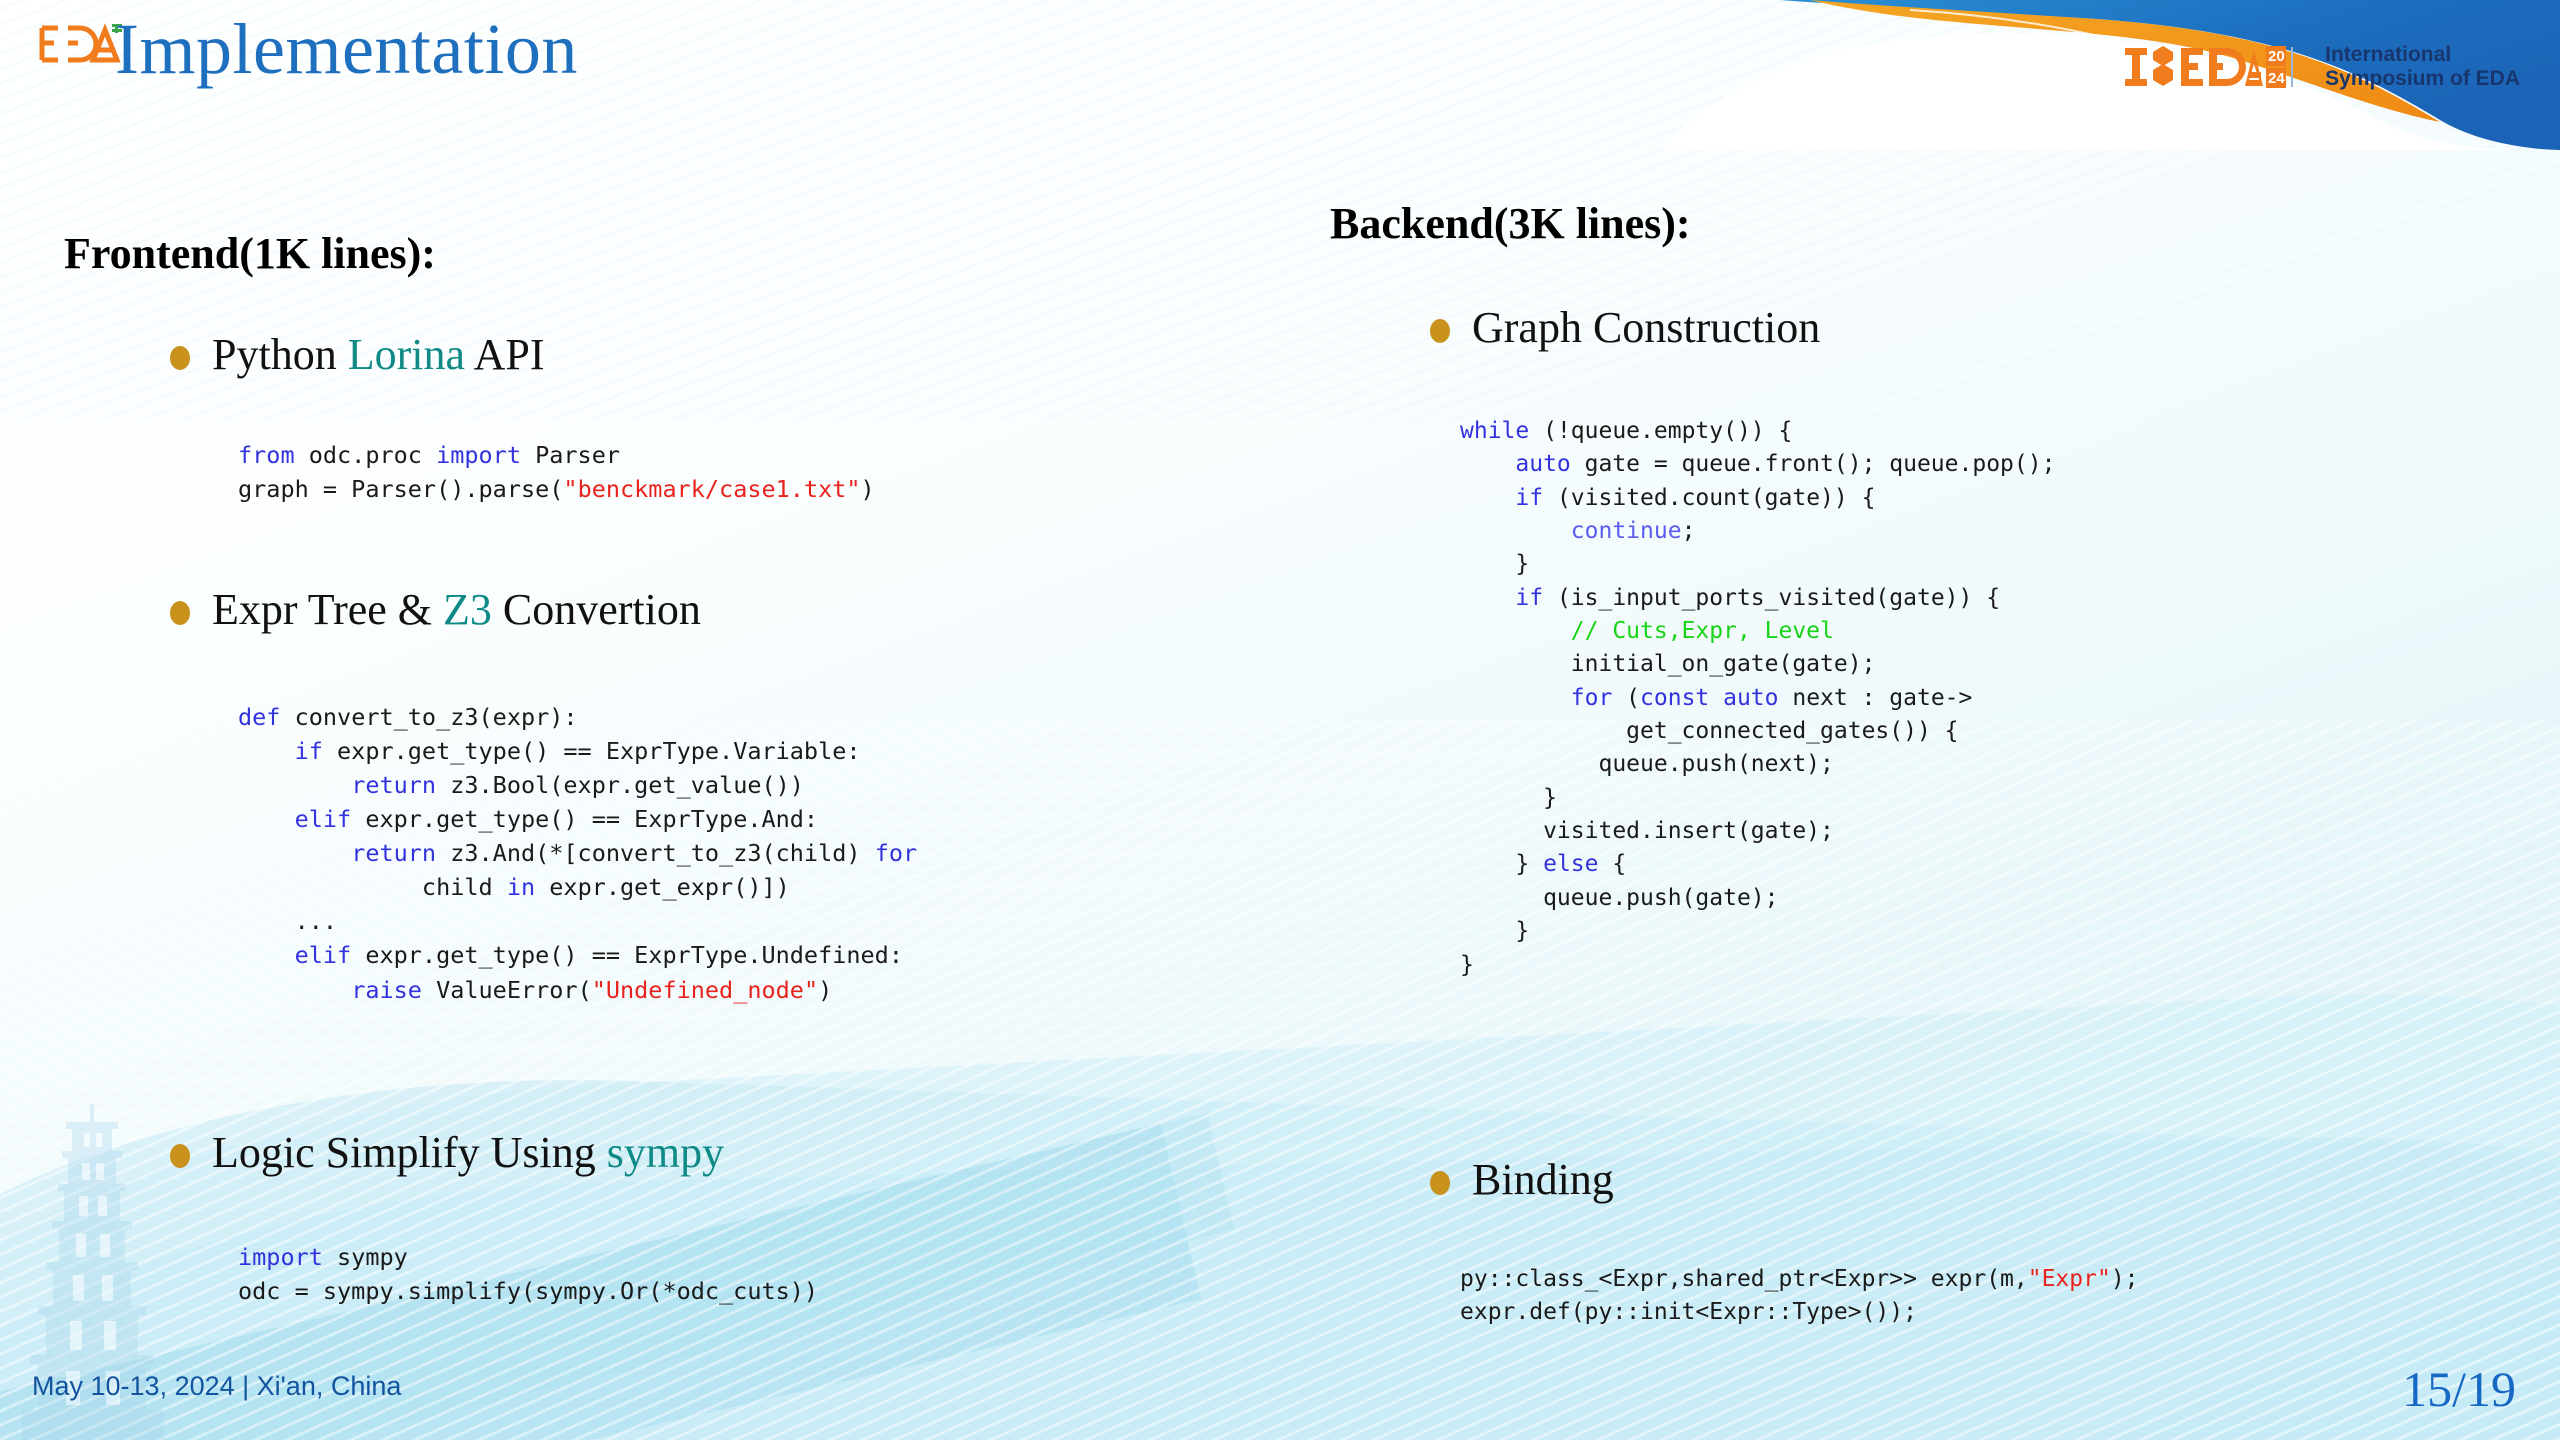 The image size is (2560, 1440). I want to click on bullet-binding: Binding, so click(1522, 1180).